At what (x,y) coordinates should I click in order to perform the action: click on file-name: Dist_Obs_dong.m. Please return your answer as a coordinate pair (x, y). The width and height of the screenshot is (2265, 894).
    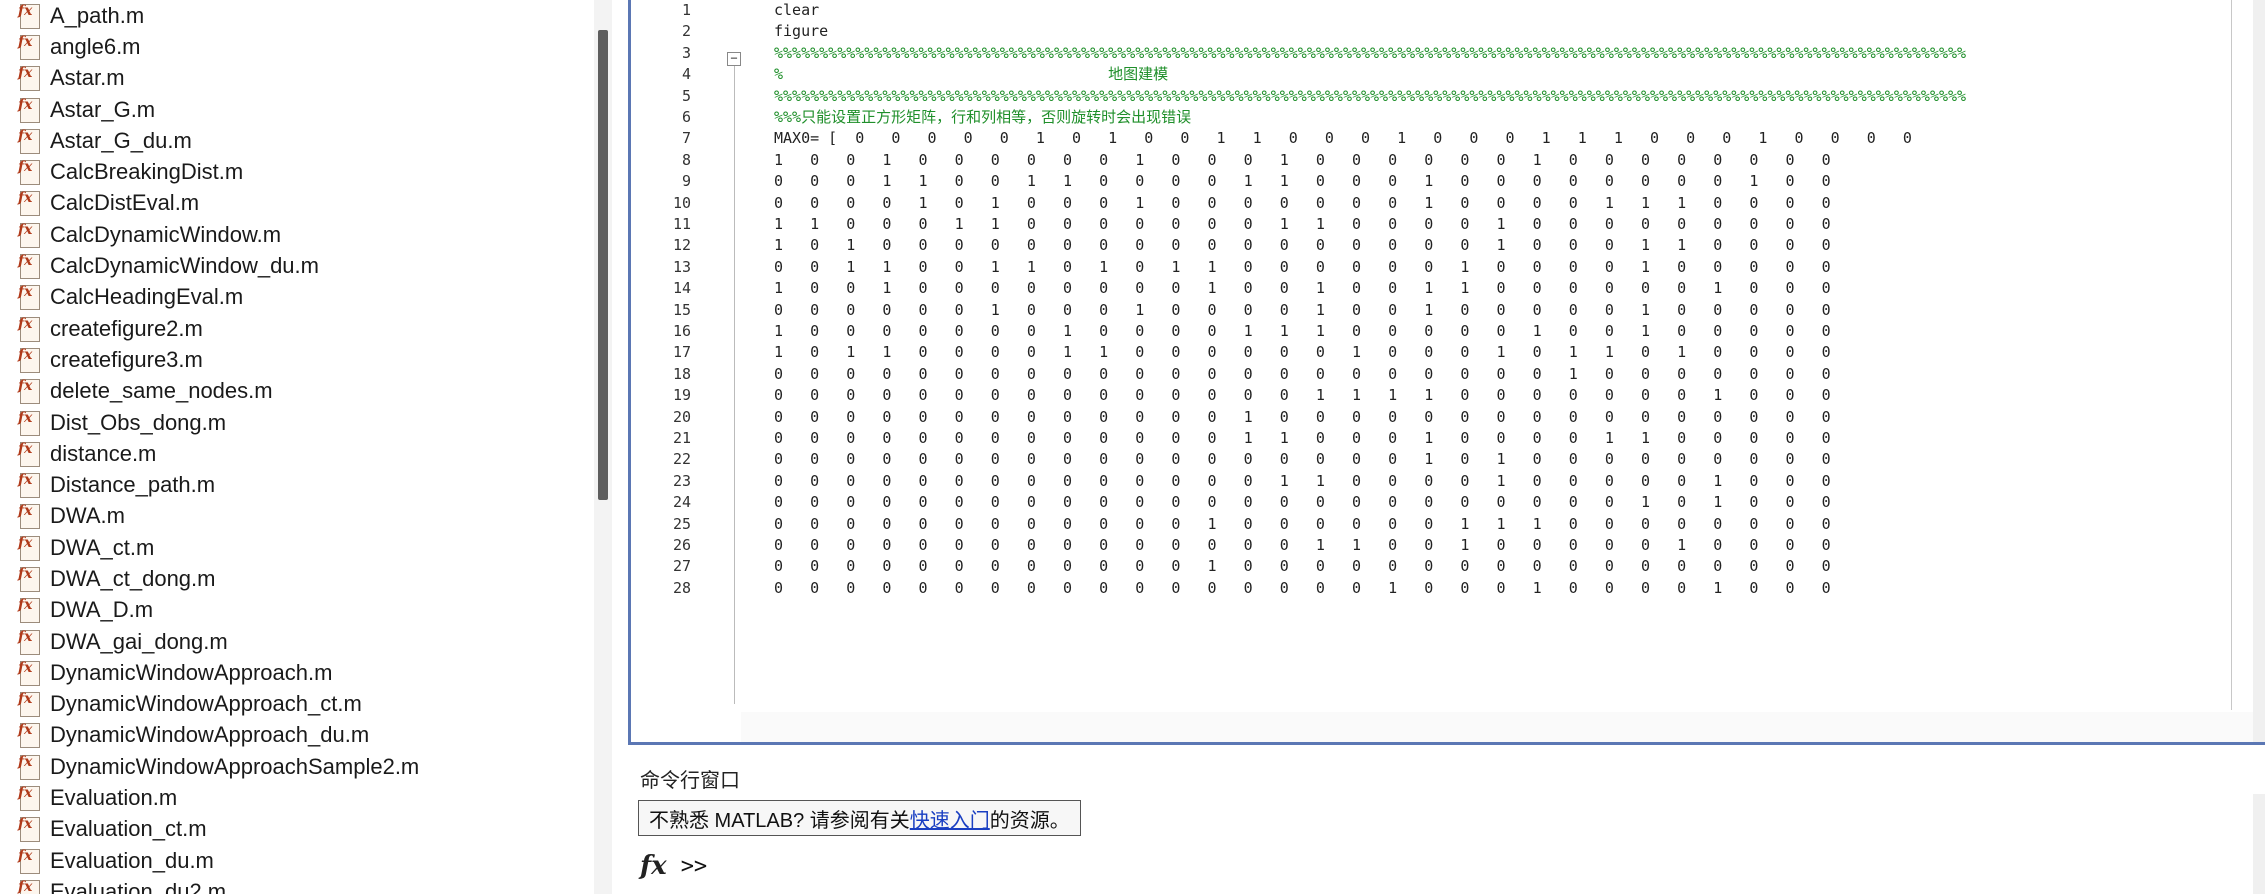
    Looking at the image, I should click on (138, 422).